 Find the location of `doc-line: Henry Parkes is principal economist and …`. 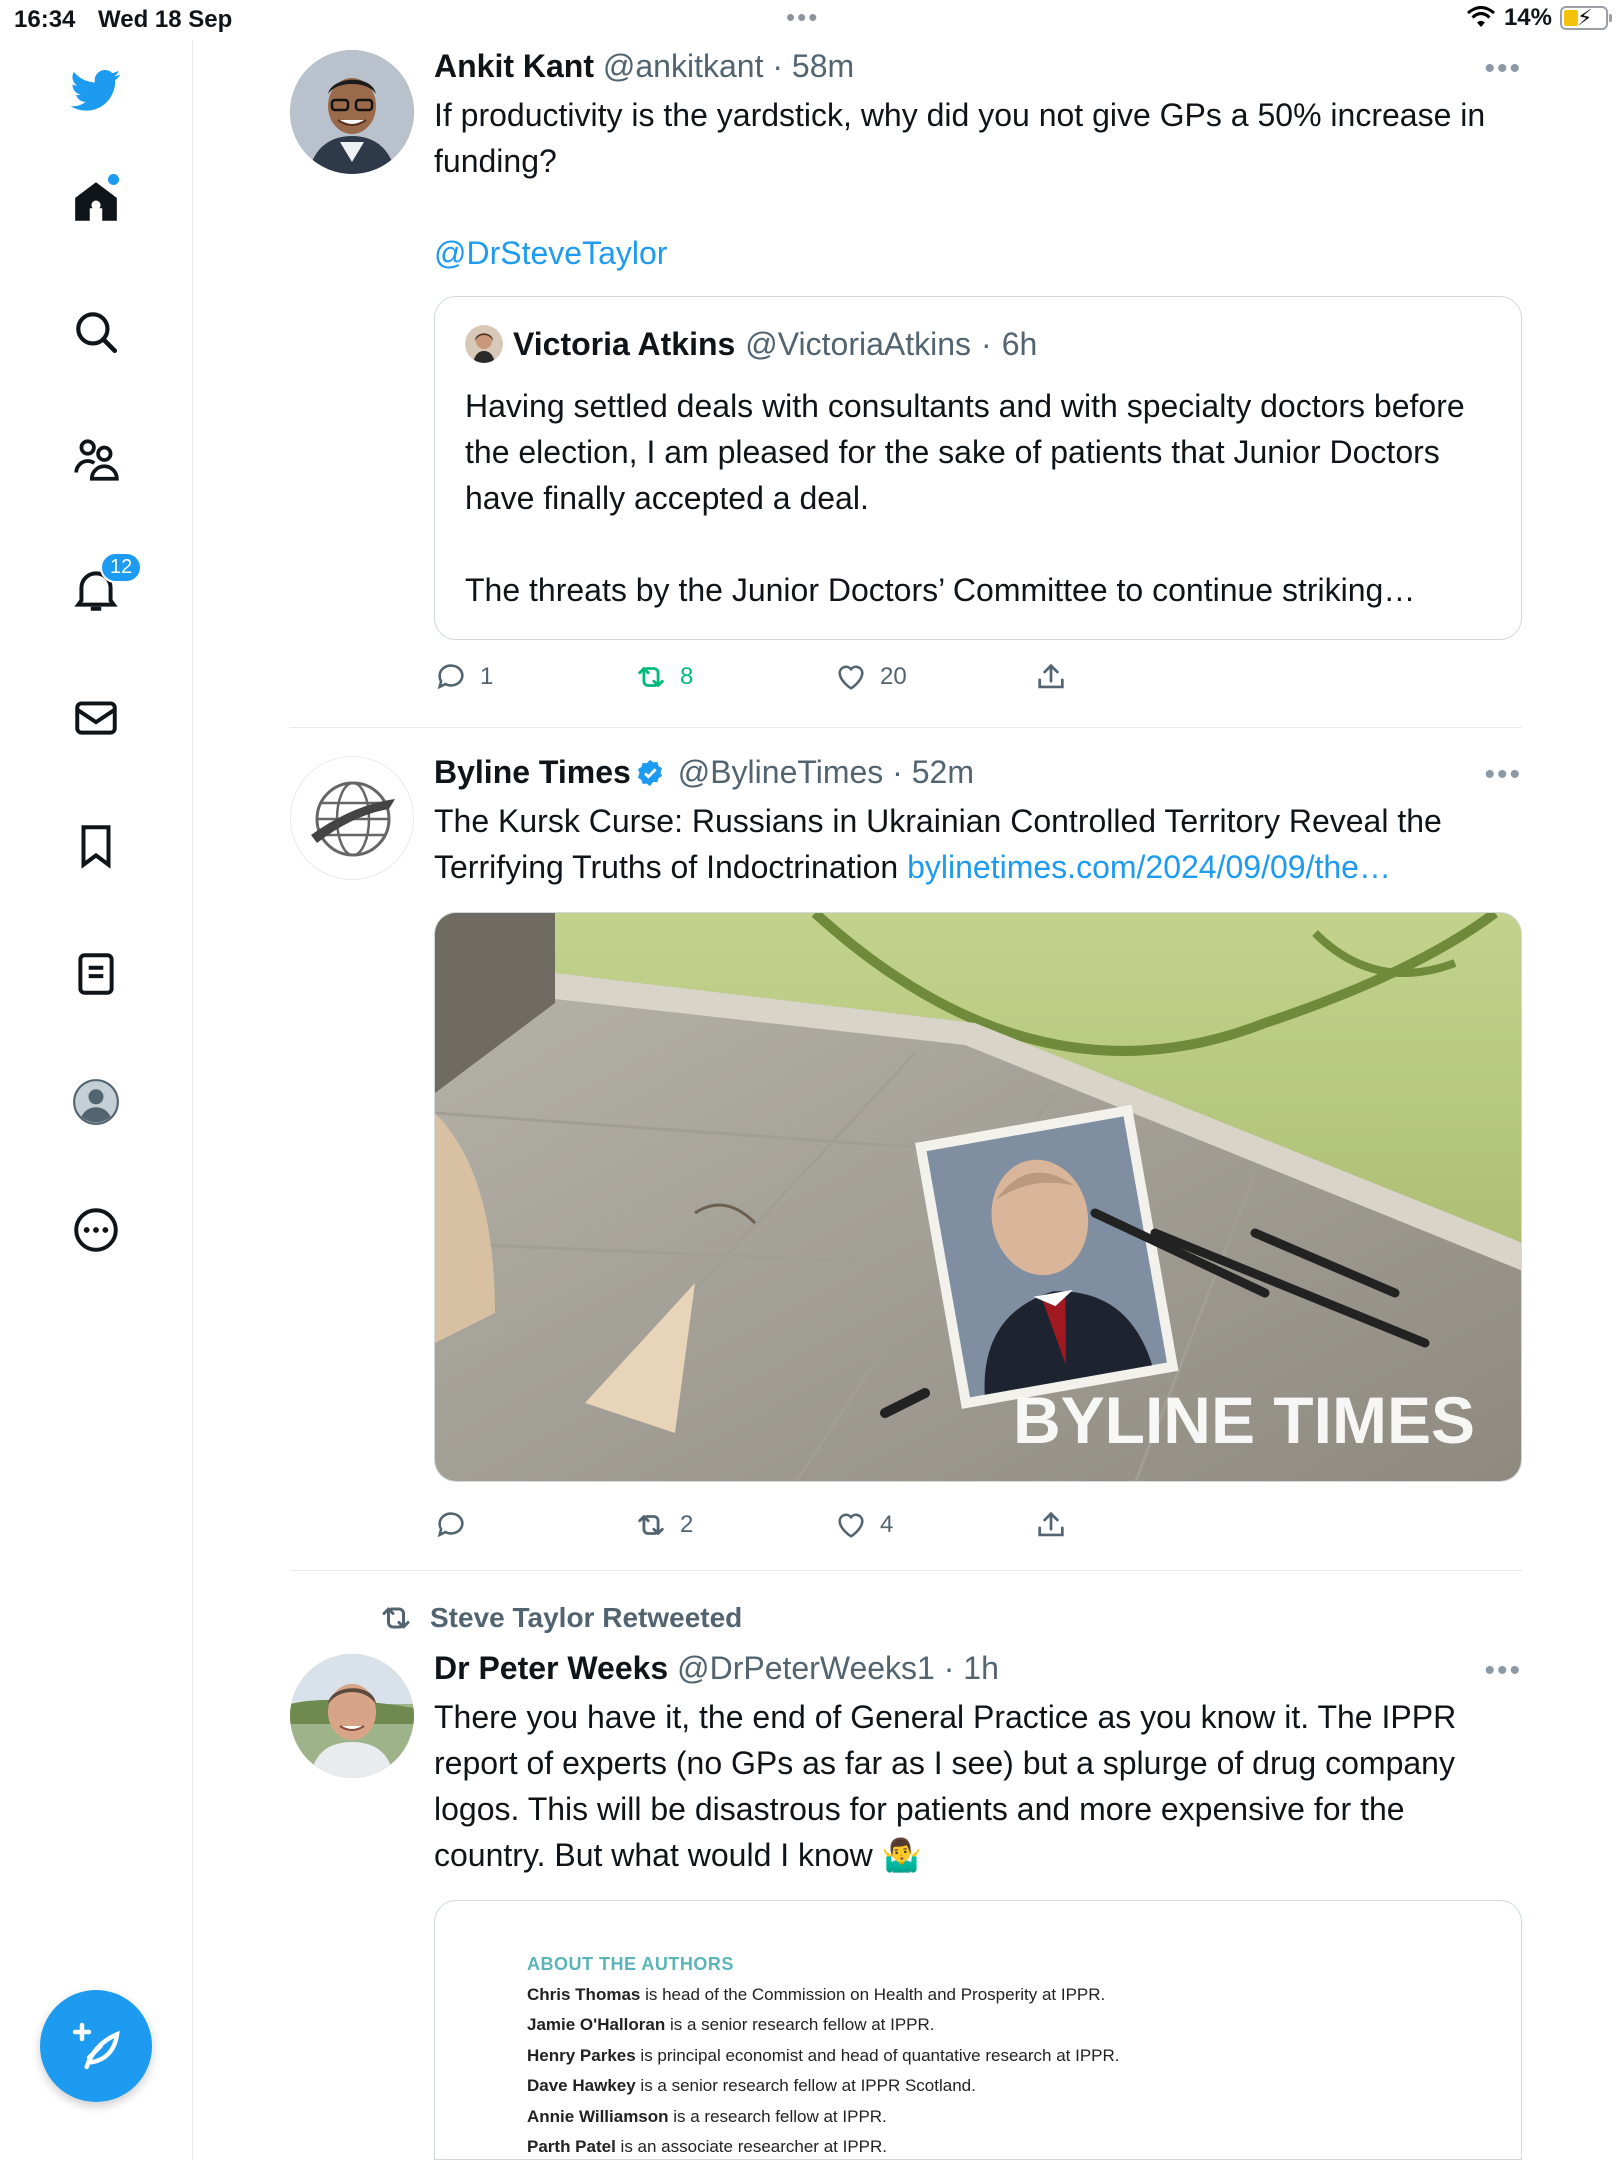

doc-line: Henry Parkes is principal economist and … is located at coordinates (823, 2055).